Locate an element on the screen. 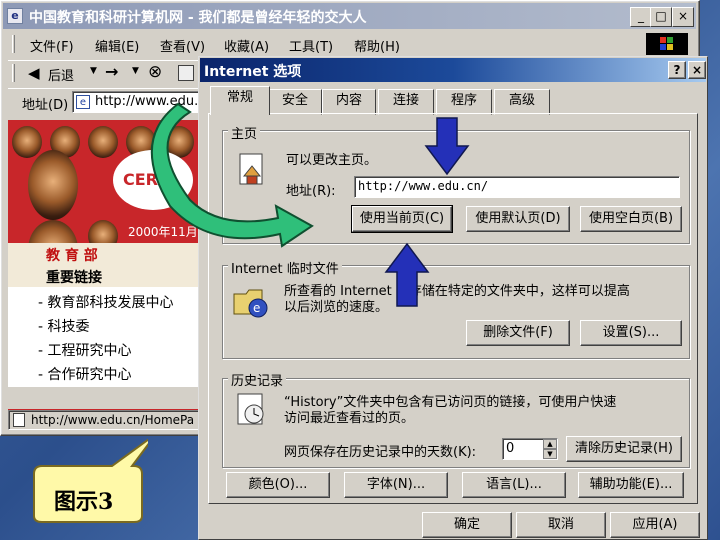 The image size is (720, 540). use-blank-button: 使用空白页(B) is located at coordinates (631, 219).